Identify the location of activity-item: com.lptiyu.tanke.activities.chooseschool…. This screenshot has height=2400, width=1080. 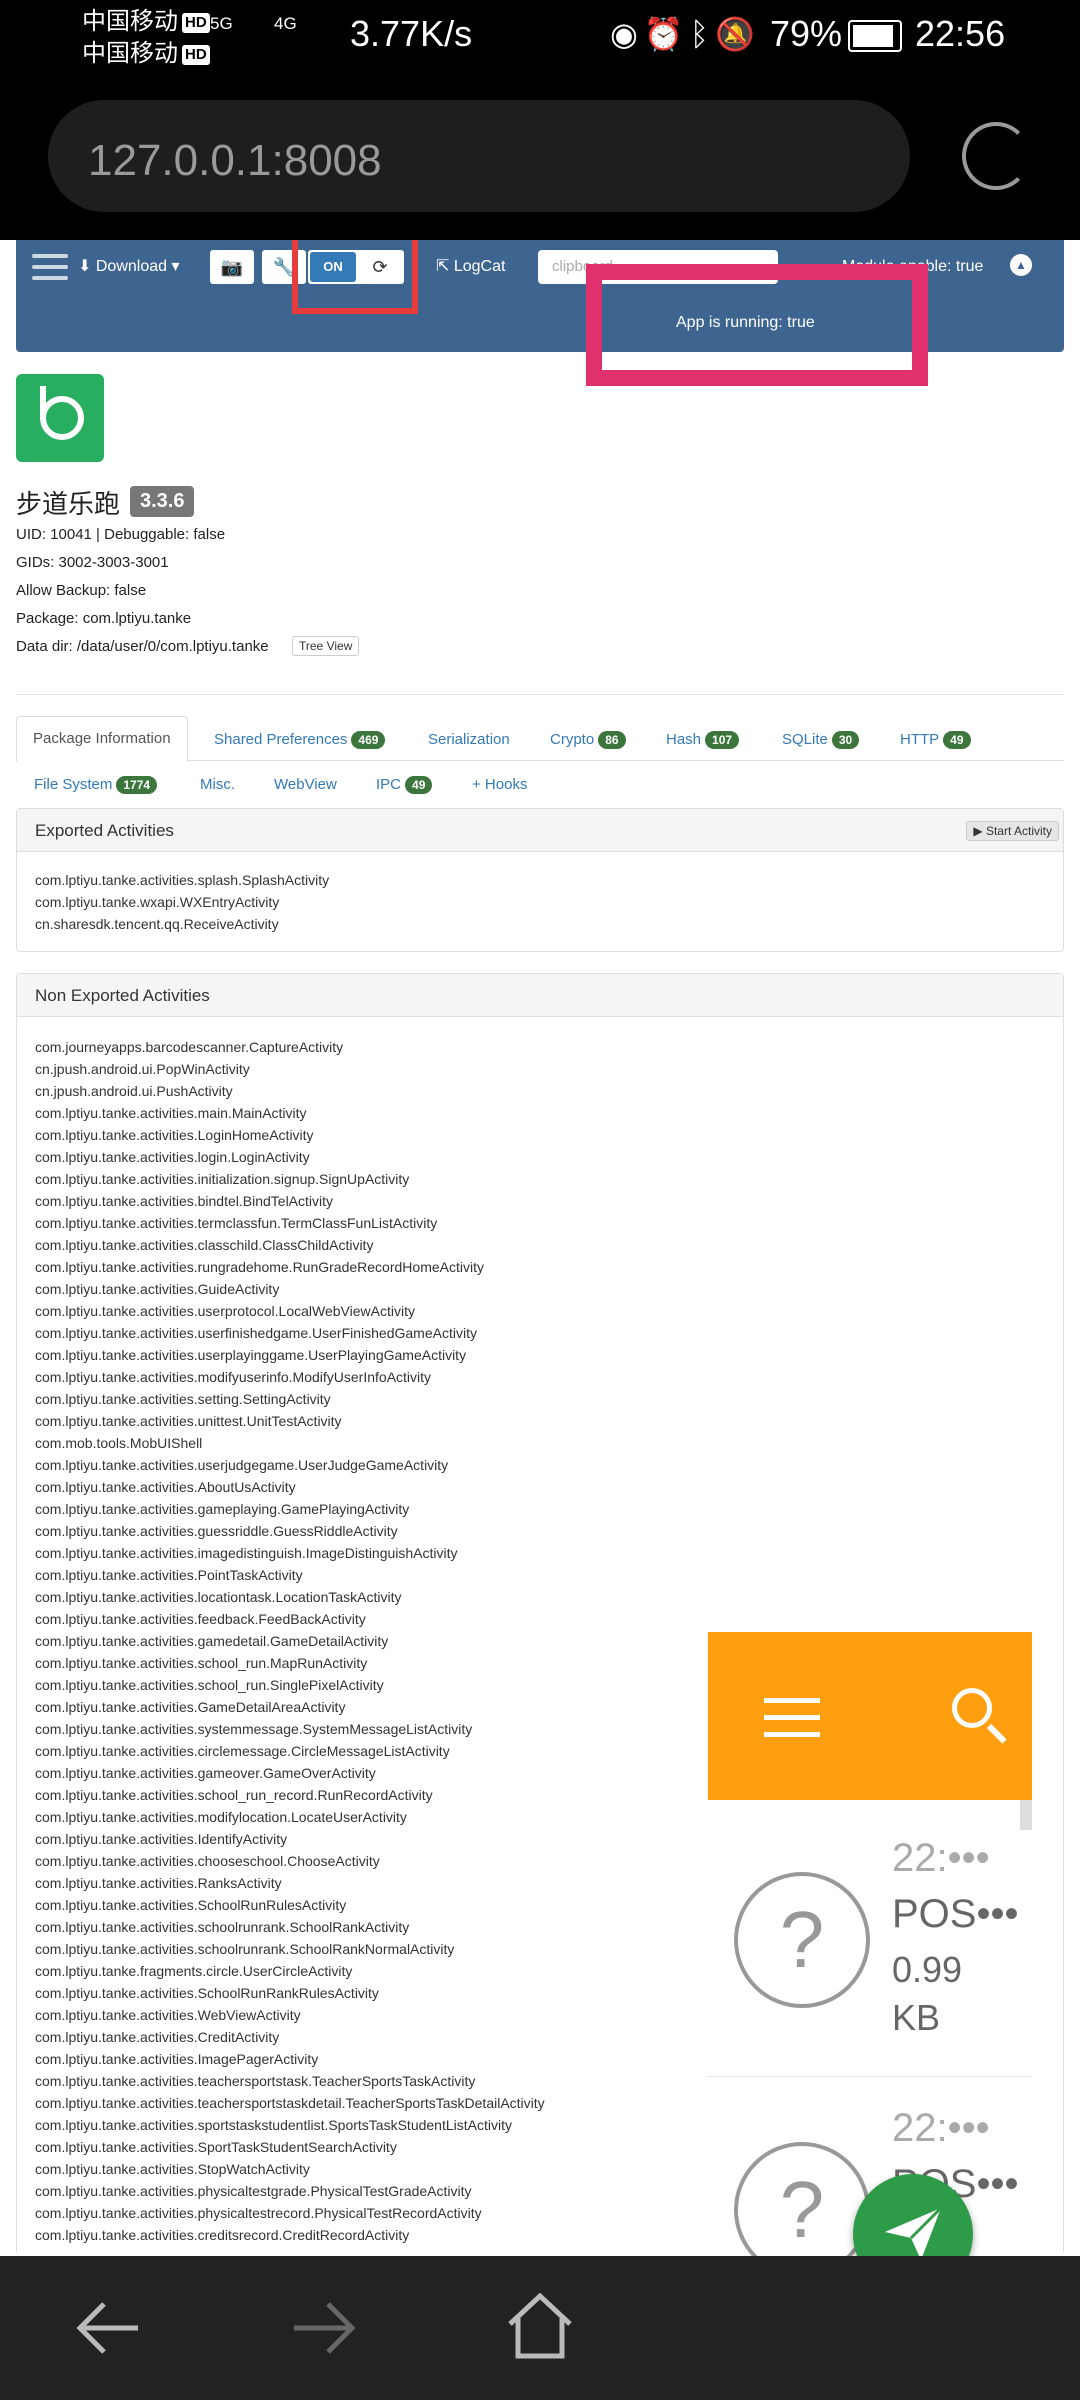
(290, 1861).